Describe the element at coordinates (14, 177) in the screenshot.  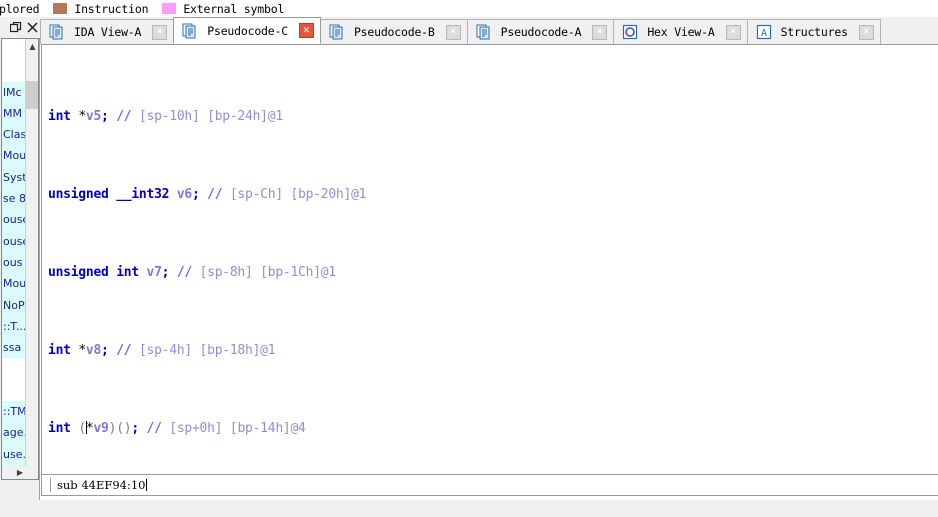
I see `list-item: Syst` at that location.